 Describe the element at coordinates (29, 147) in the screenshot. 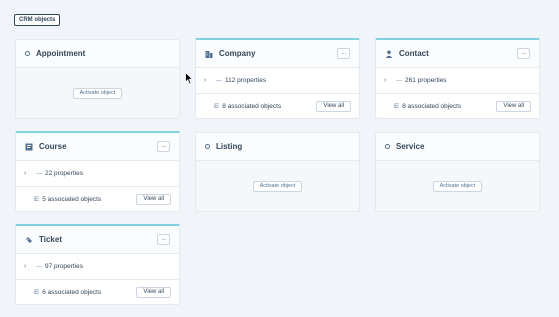

I see `book-icon` at that location.